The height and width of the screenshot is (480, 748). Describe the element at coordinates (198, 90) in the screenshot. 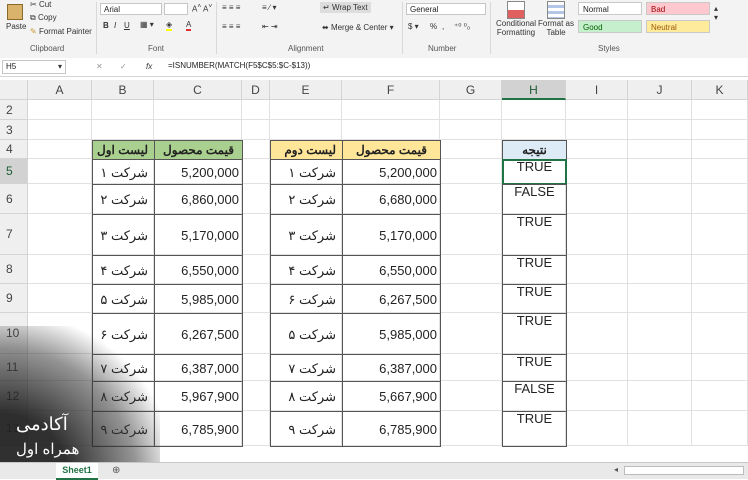

I see `column-header-c: C` at that location.